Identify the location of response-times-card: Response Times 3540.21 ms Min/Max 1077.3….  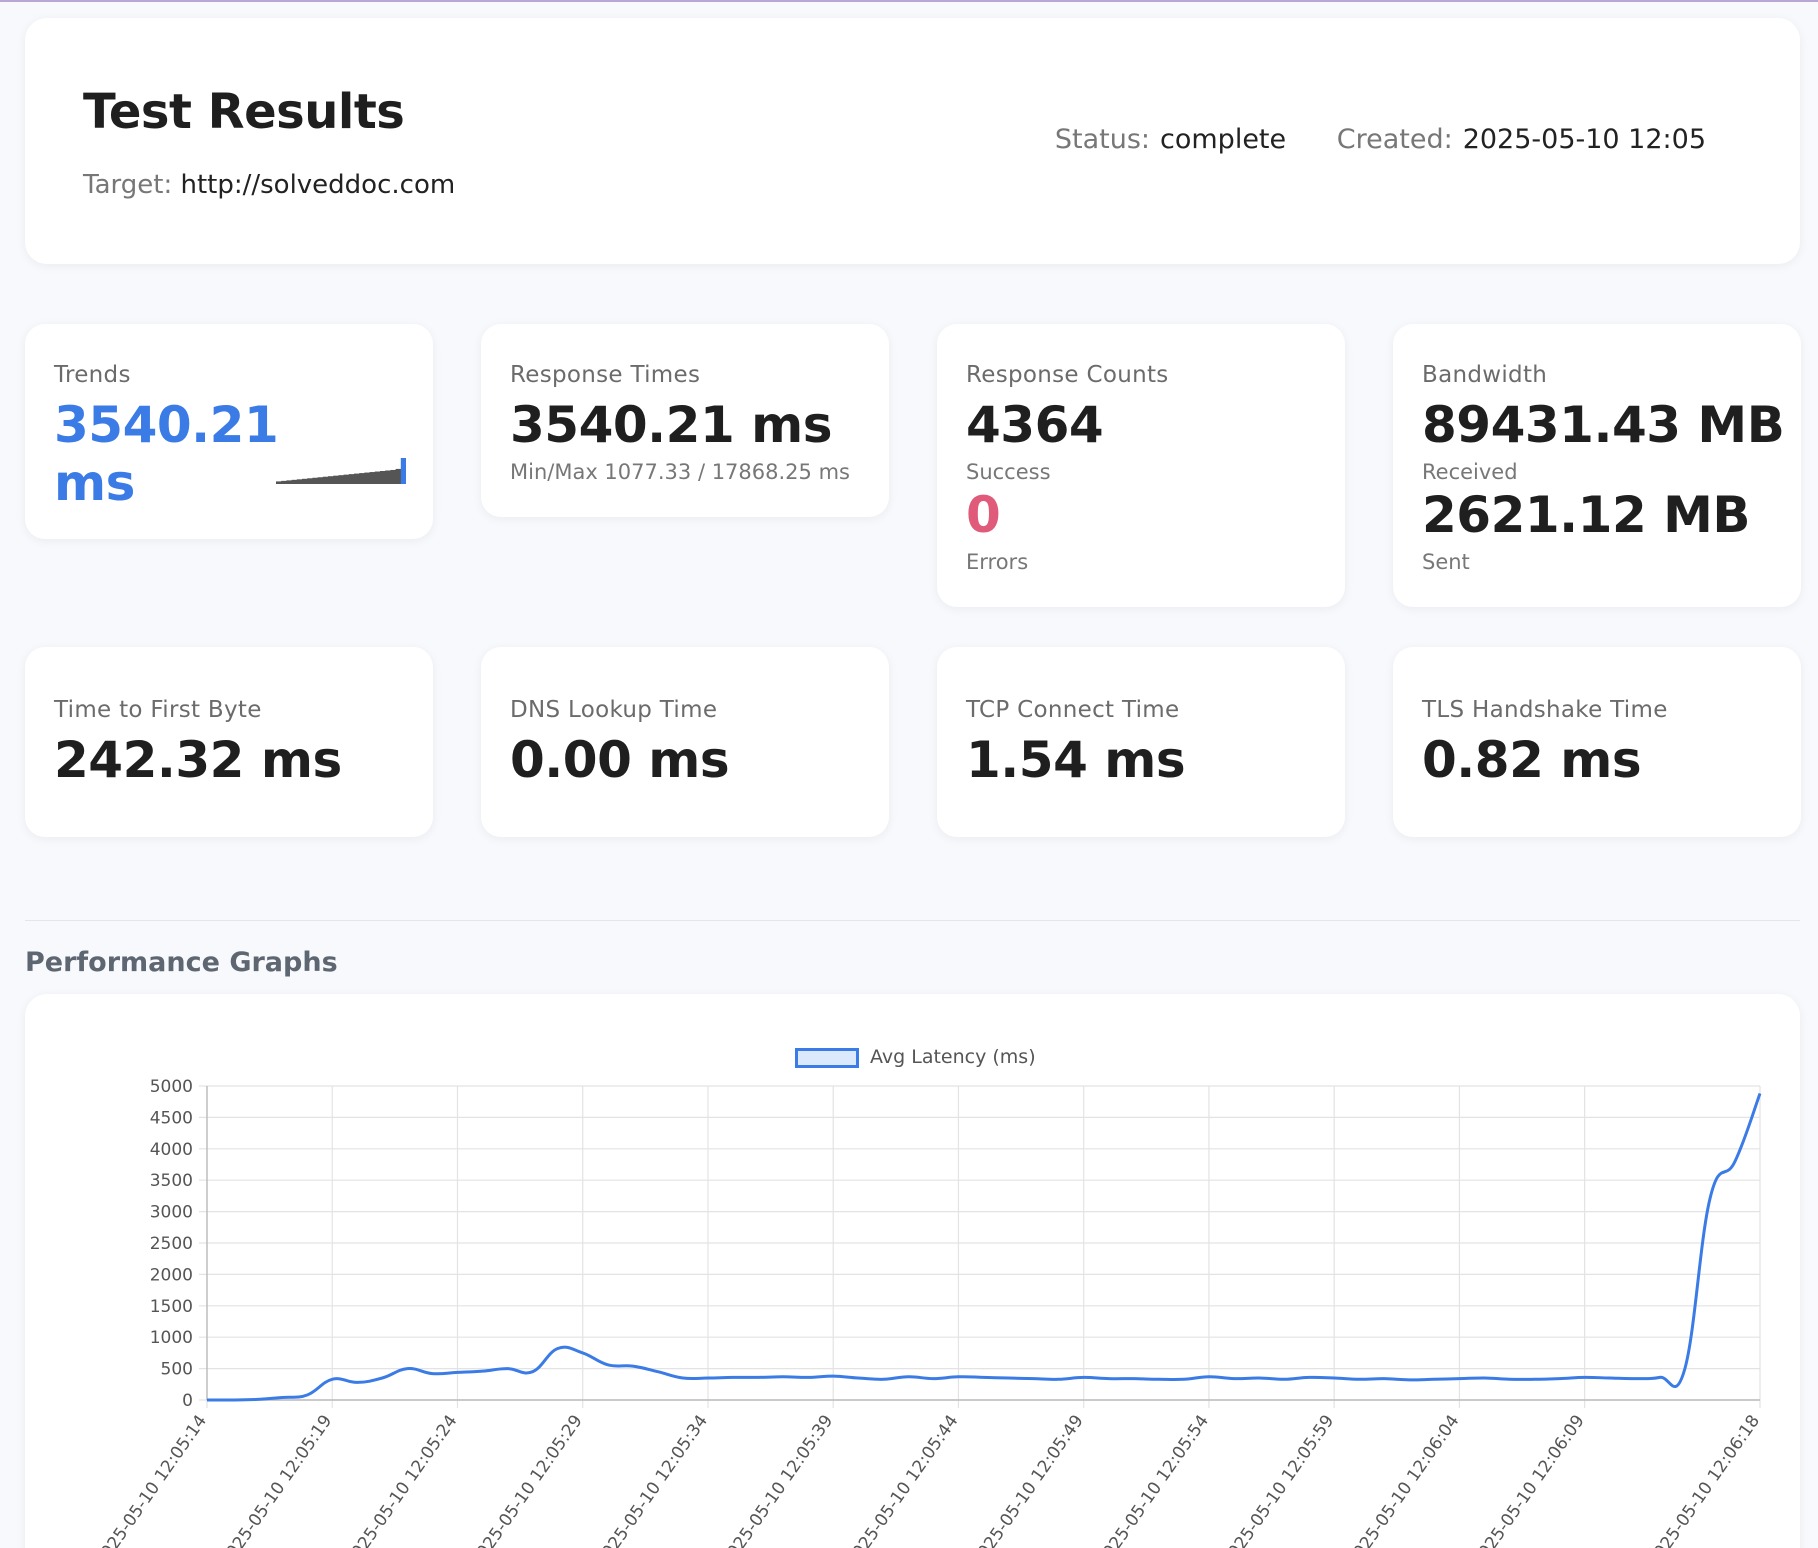
(685, 420).